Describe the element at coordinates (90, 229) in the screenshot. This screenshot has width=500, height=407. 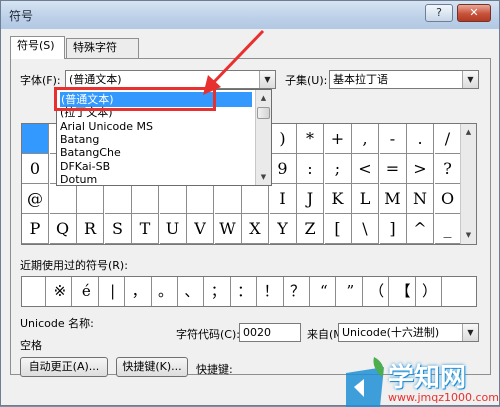
I see `symbol-cell: R` at that location.